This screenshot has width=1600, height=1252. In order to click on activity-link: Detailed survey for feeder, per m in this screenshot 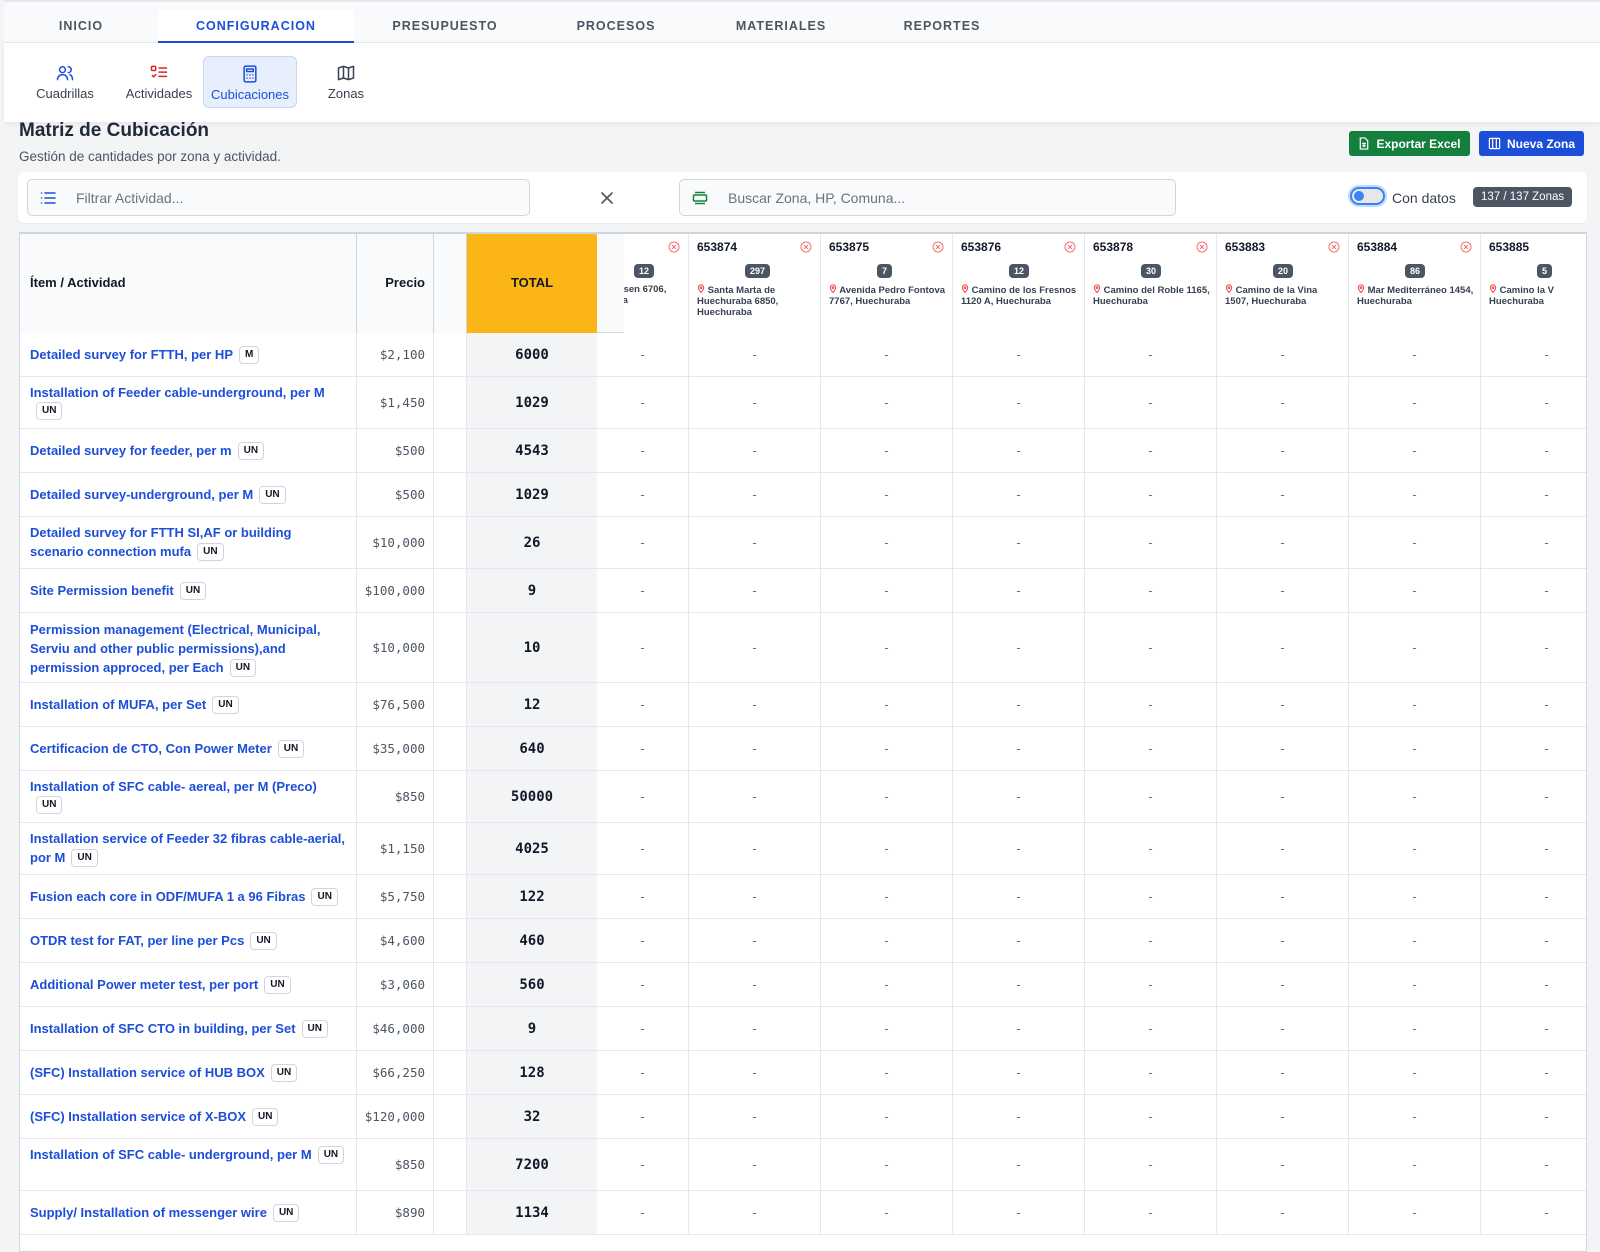, I will do `click(131, 450)`.